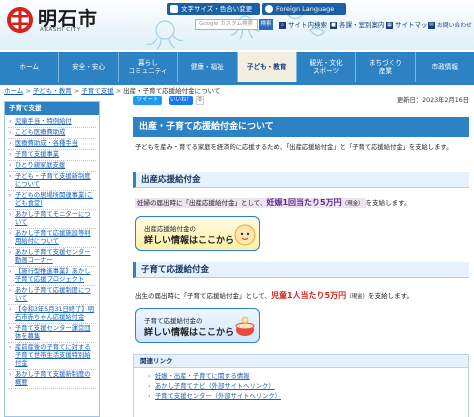 This screenshot has height=417, width=474. What do you see at coordinates (52, 356) in the screenshot?
I see `sidebar-item: 産前産後の子育てに対する子育て世帯生活支援特別給付金` at bounding box center [52, 356].